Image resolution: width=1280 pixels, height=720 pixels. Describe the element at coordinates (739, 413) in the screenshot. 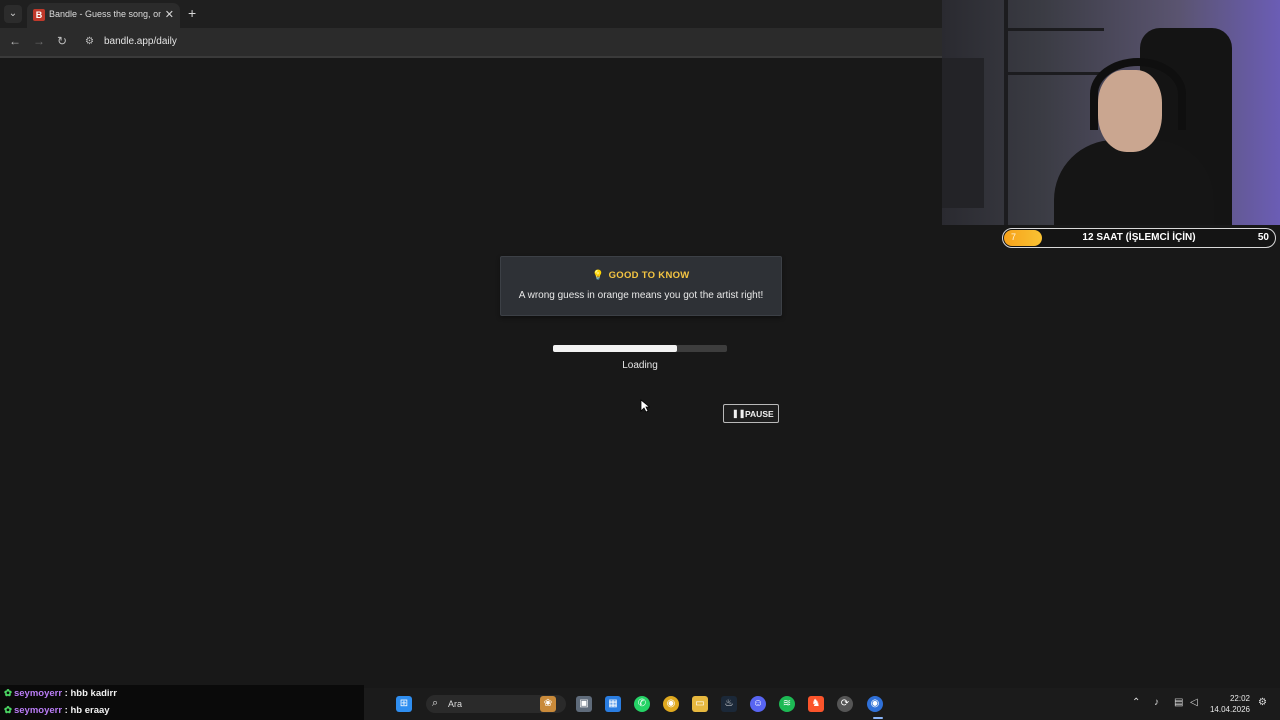

I see `pause-icon: ❚❚` at that location.